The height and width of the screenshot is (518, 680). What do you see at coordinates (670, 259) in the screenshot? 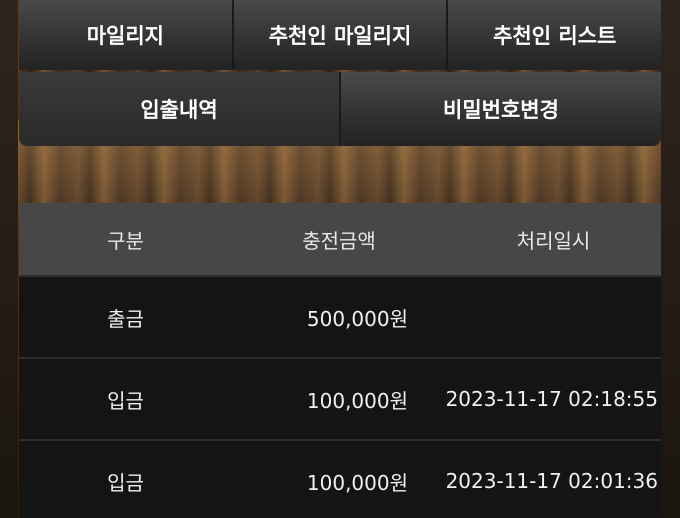
I see `background-edge-right` at bounding box center [670, 259].